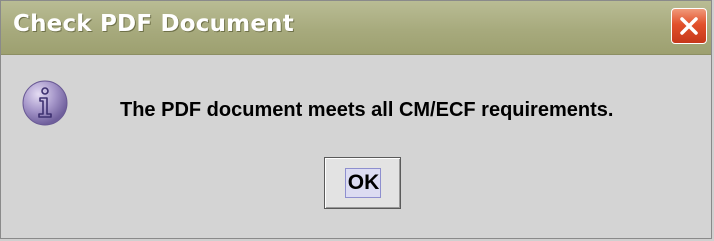 The height and width of the screenshot is (241, 714). I want to click on close-button, so click(689, 26).